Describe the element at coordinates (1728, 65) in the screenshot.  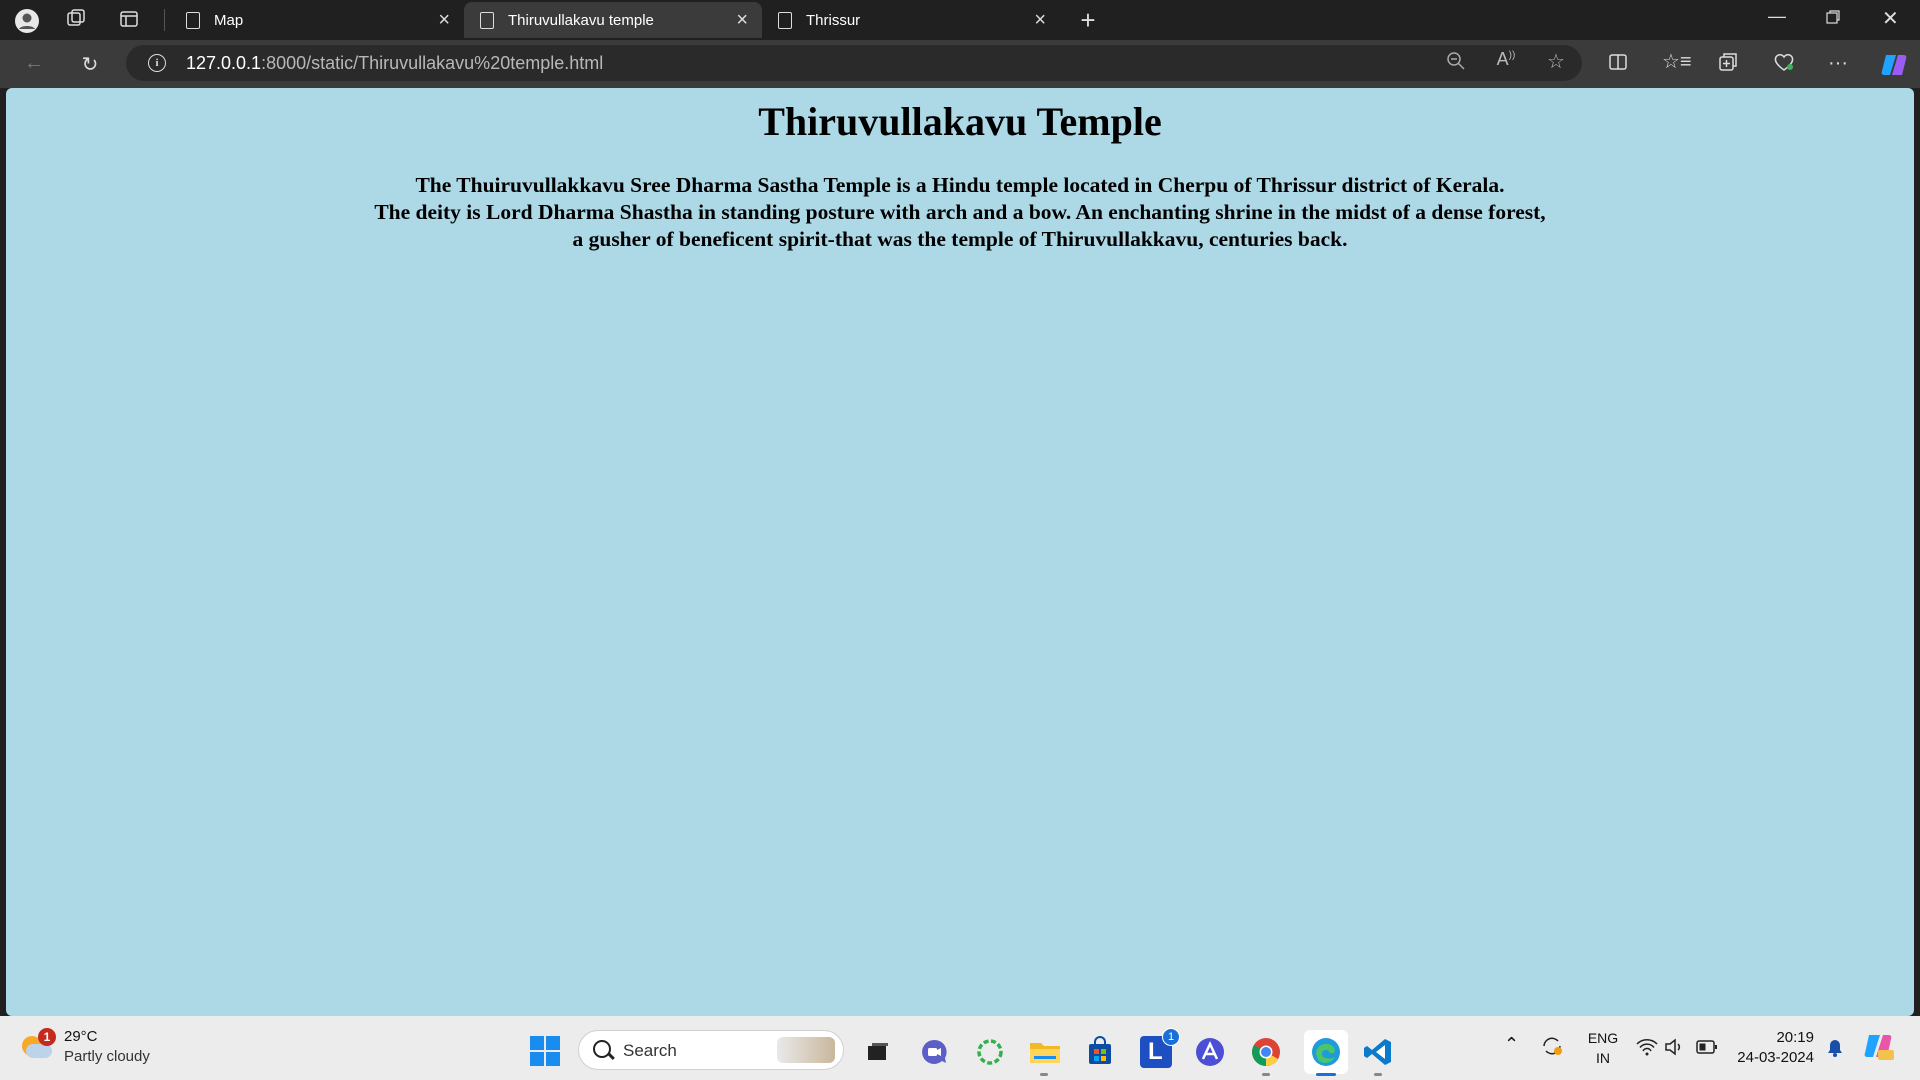
I see `collections-icon` at that location.